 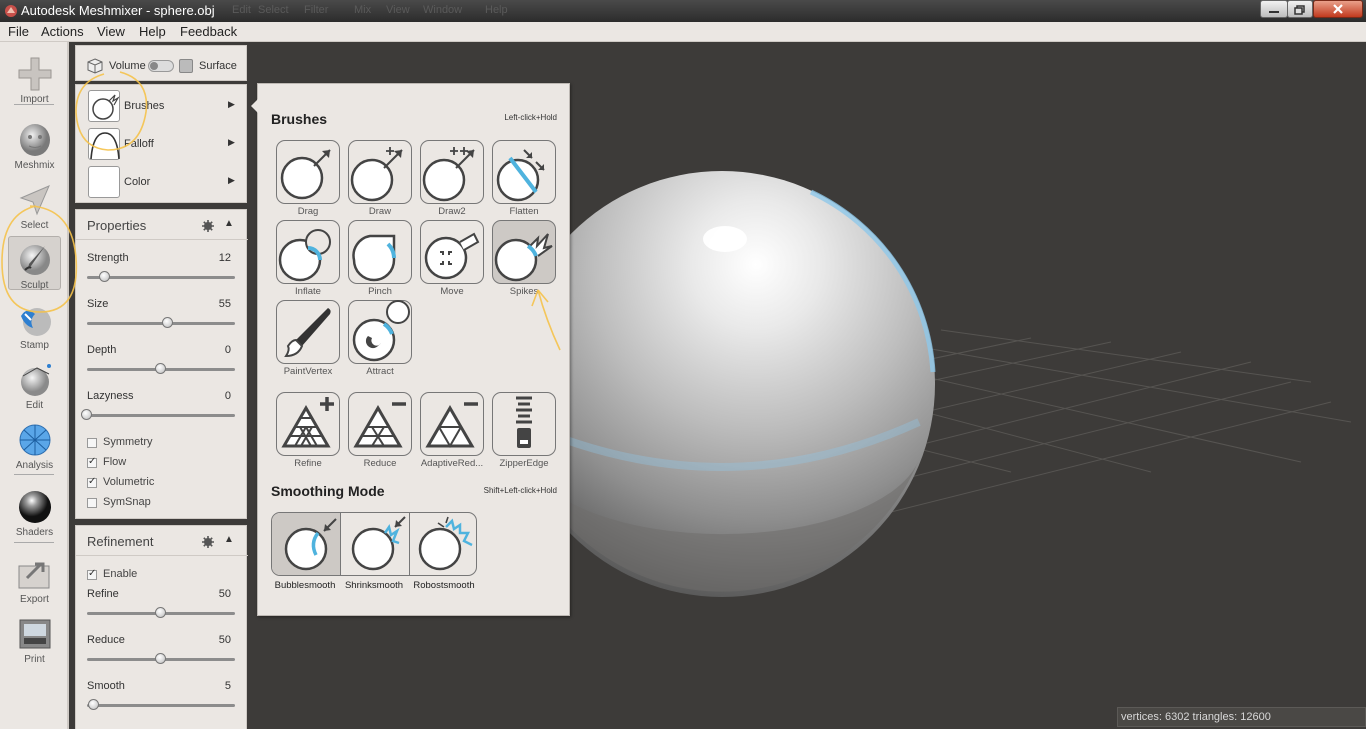 What do you see at coordinates (208, 31) in the screenshot?
I see `menu-feedback: Feedback` at bounding box center [208, 31].